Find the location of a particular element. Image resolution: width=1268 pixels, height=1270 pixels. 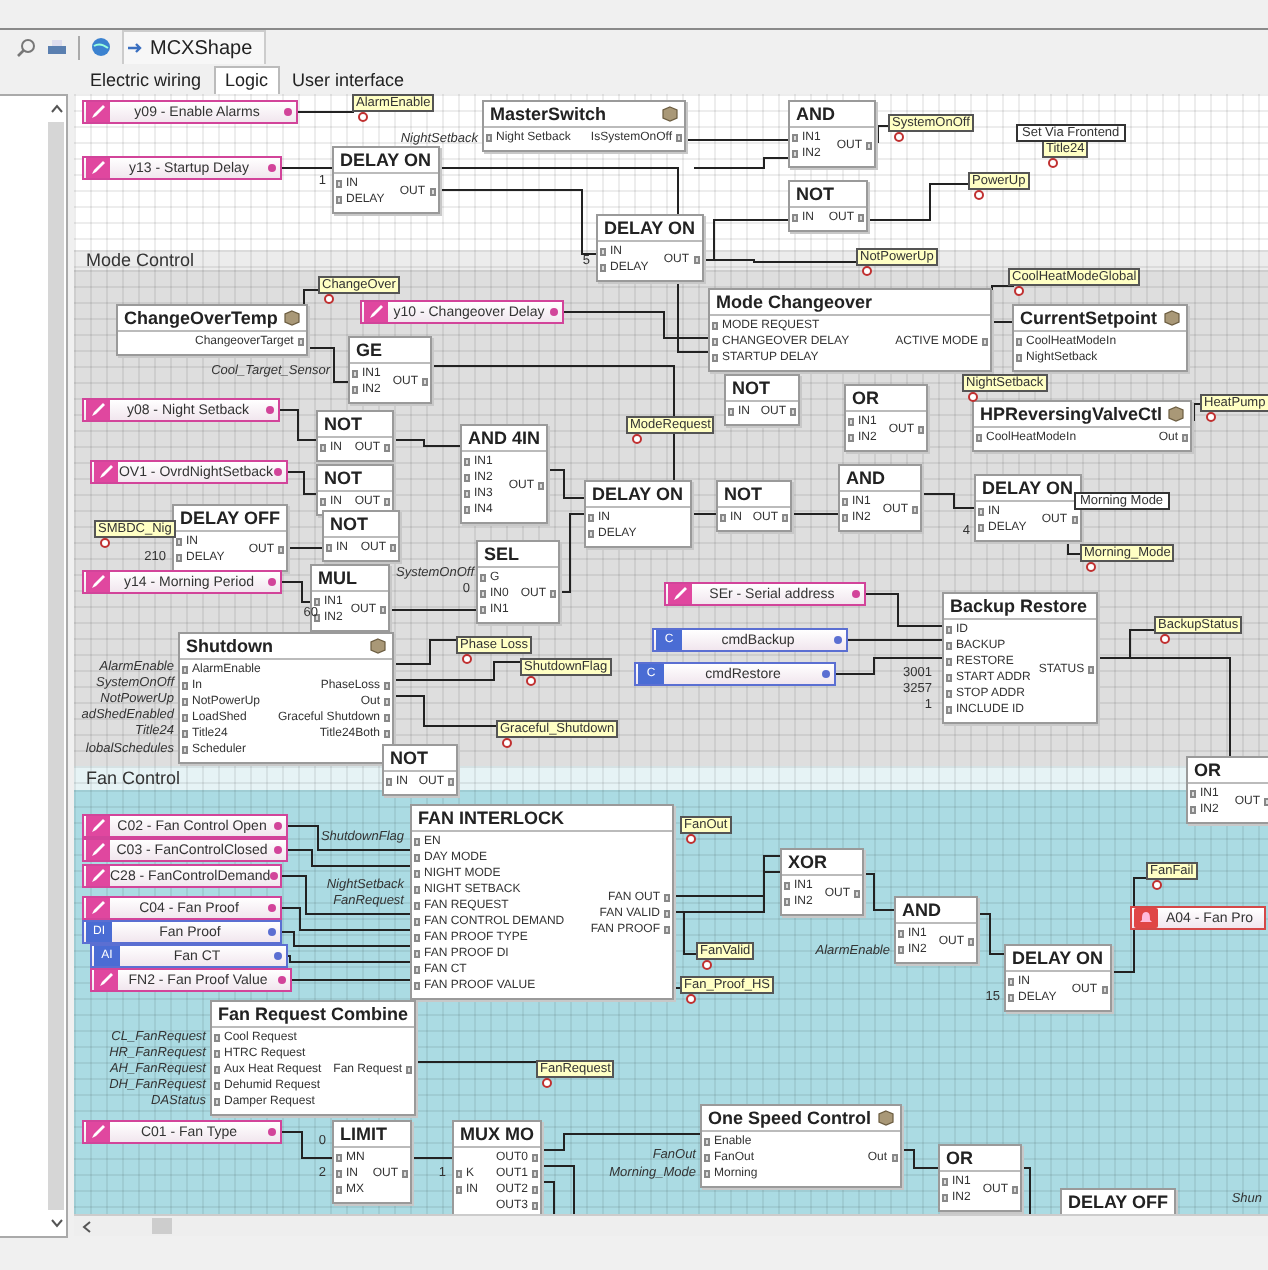

search-icon is located at coordinates (26, 47).